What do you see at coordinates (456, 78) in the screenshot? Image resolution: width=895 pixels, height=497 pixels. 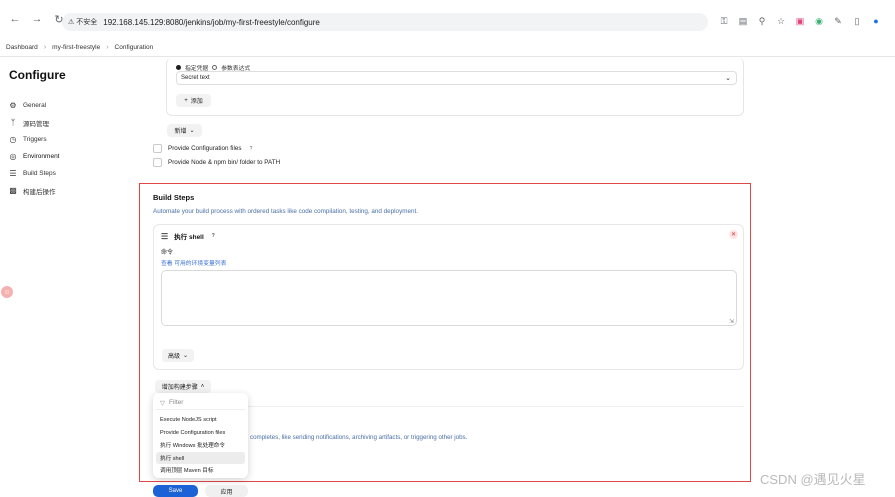 I see `credentials-select: Secret text ⌄` at bounding box center [456, 78].